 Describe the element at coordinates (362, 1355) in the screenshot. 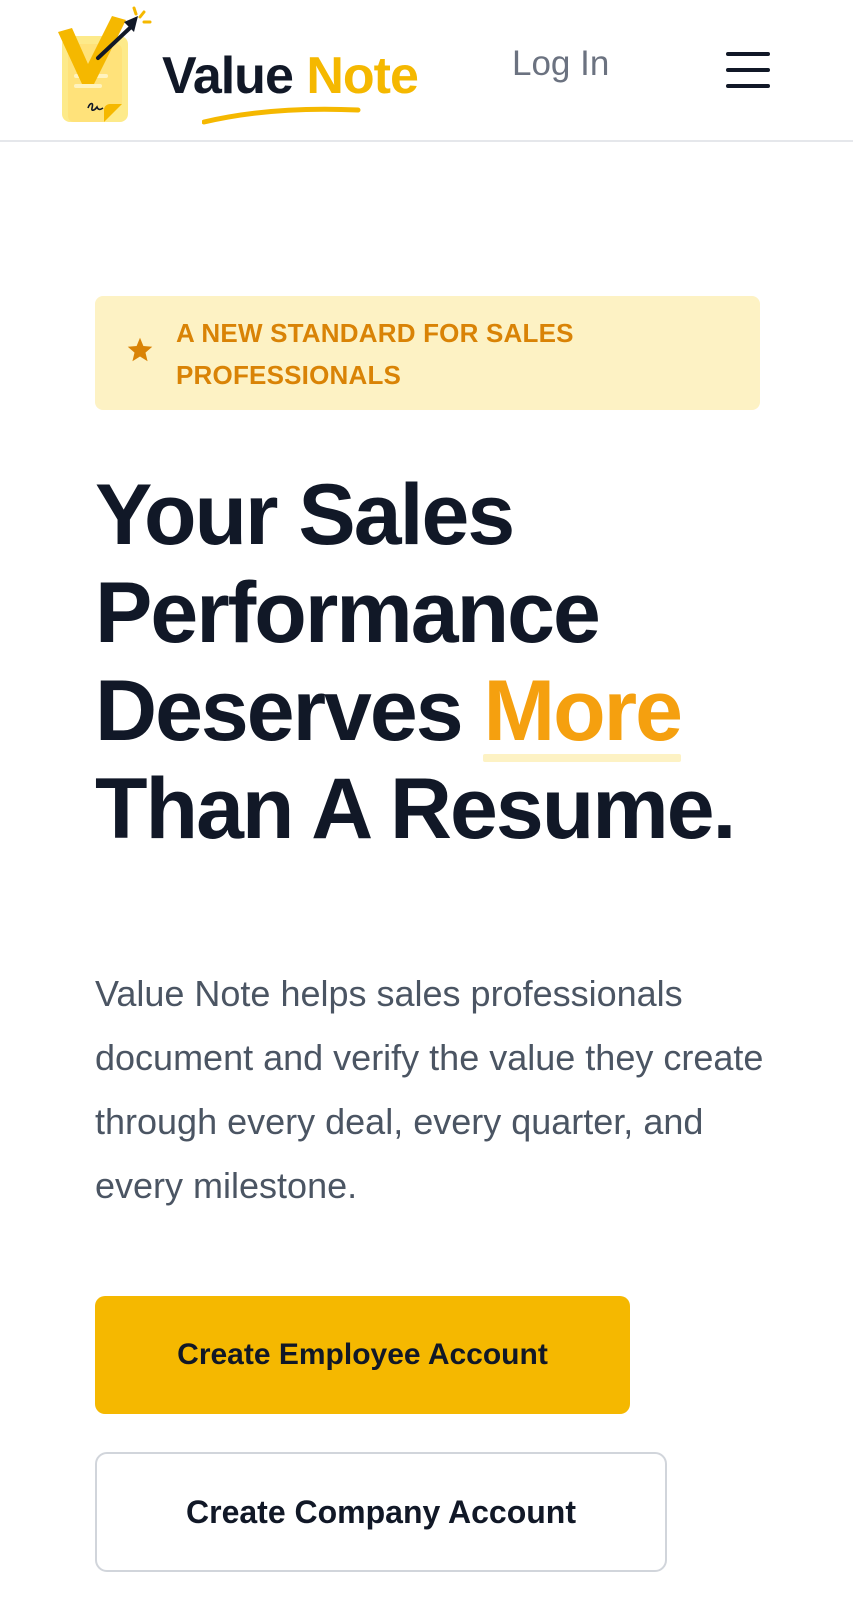

I see `create-employee-account-button: Create Employee Account` at that location.